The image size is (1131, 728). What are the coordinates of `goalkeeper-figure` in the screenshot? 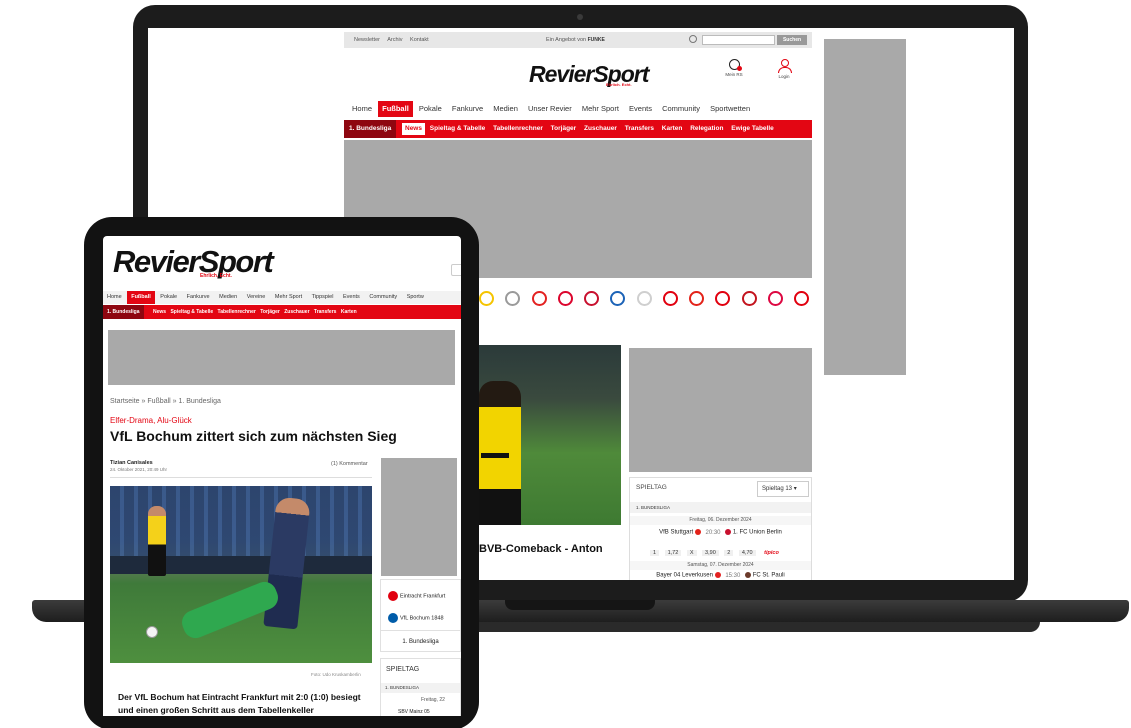 It's located at (230, 610).